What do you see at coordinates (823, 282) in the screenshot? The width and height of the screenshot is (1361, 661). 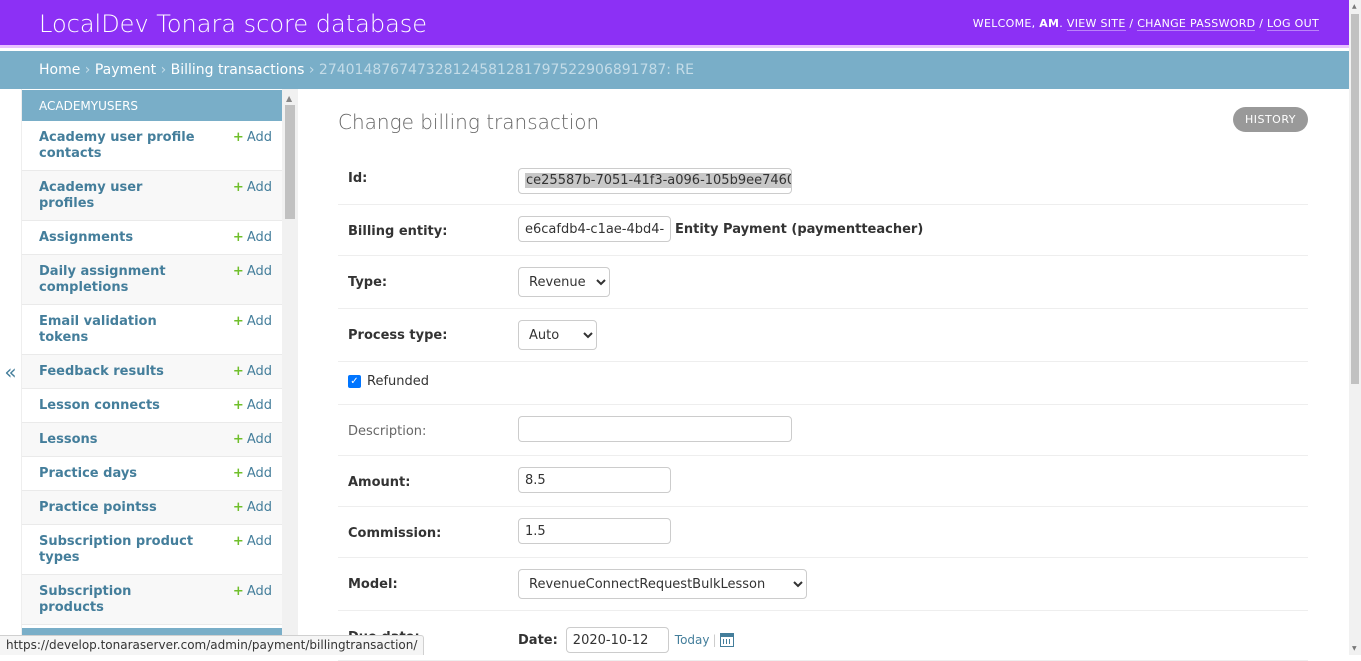 I see `form-row-type: Type: Revenue` at bounding box center [823, 282].